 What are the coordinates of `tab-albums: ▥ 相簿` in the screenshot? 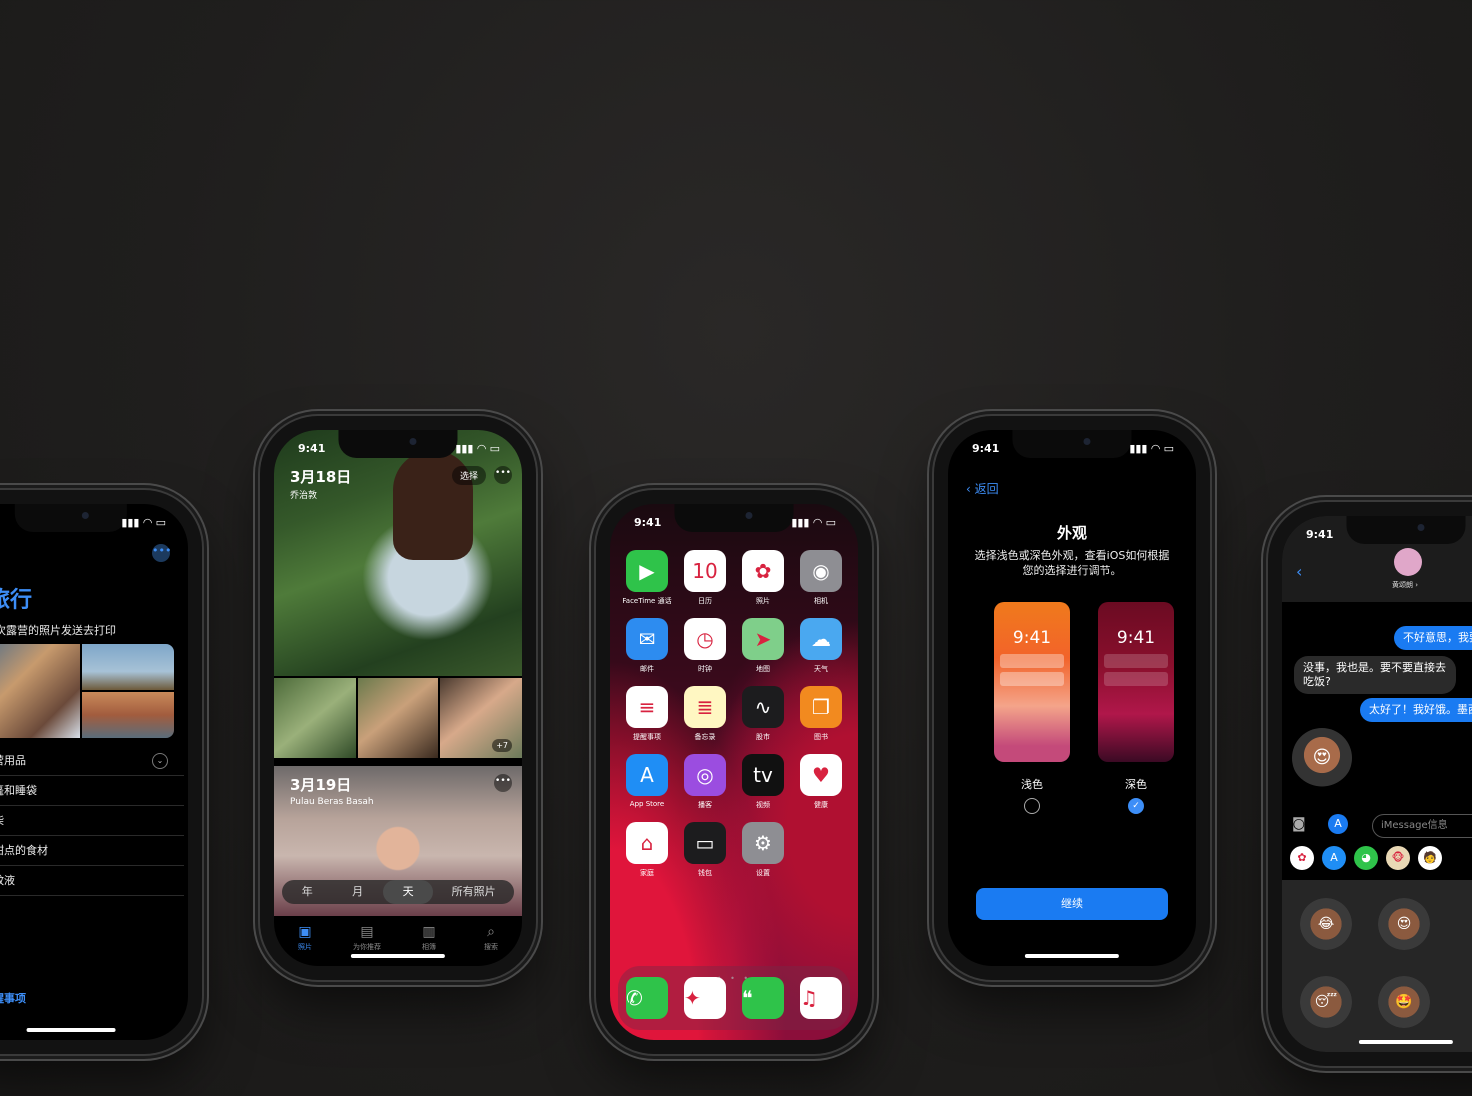 It's located at (429, 944).